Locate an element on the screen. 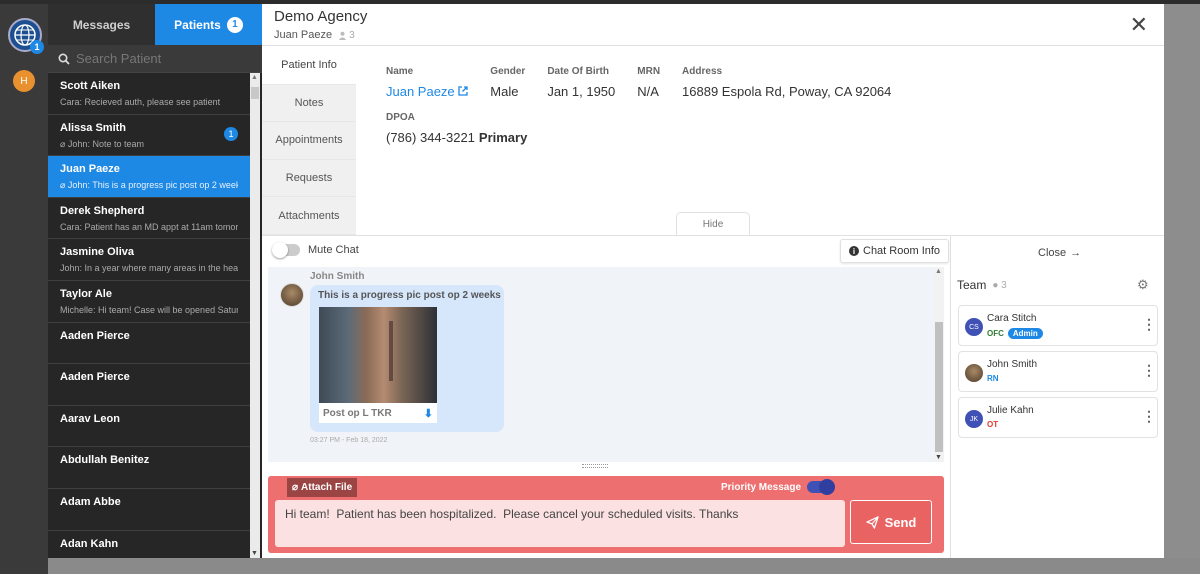 This screenshot has width=1200, height=574. member-name: Julie Kahn is located at coordinates (1010, 410).